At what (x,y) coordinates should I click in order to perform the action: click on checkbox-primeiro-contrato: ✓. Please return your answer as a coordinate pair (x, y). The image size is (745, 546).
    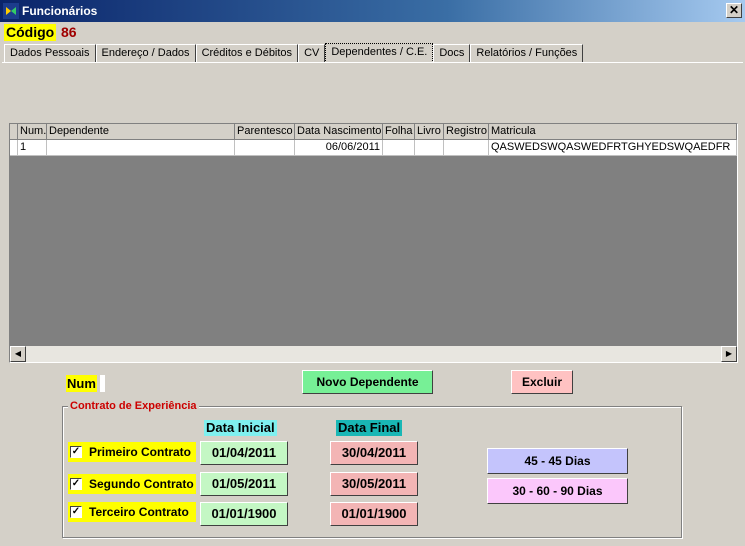
    Looking at the image, I should click on (76, 452).